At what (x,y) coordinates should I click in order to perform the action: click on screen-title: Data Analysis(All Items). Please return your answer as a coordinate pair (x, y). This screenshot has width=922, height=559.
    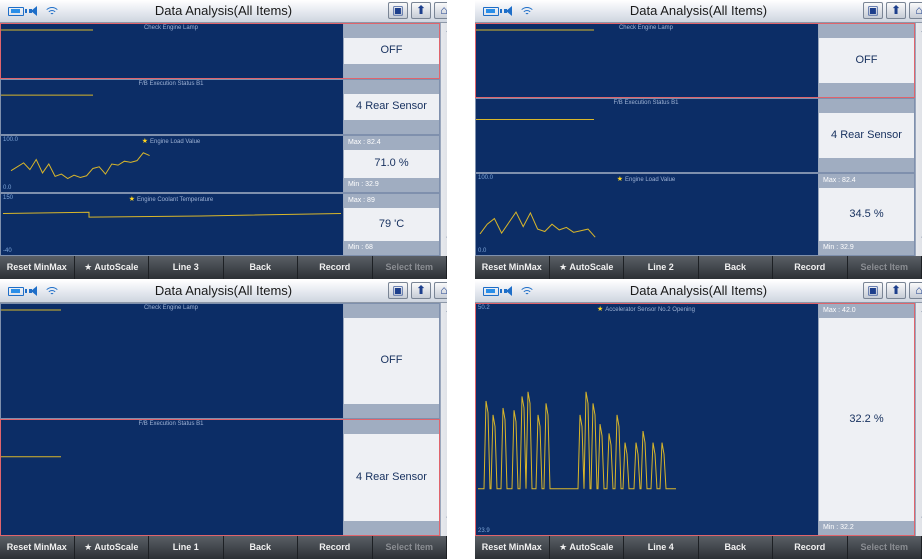
    Looking at the image, I should click on (223, 10).